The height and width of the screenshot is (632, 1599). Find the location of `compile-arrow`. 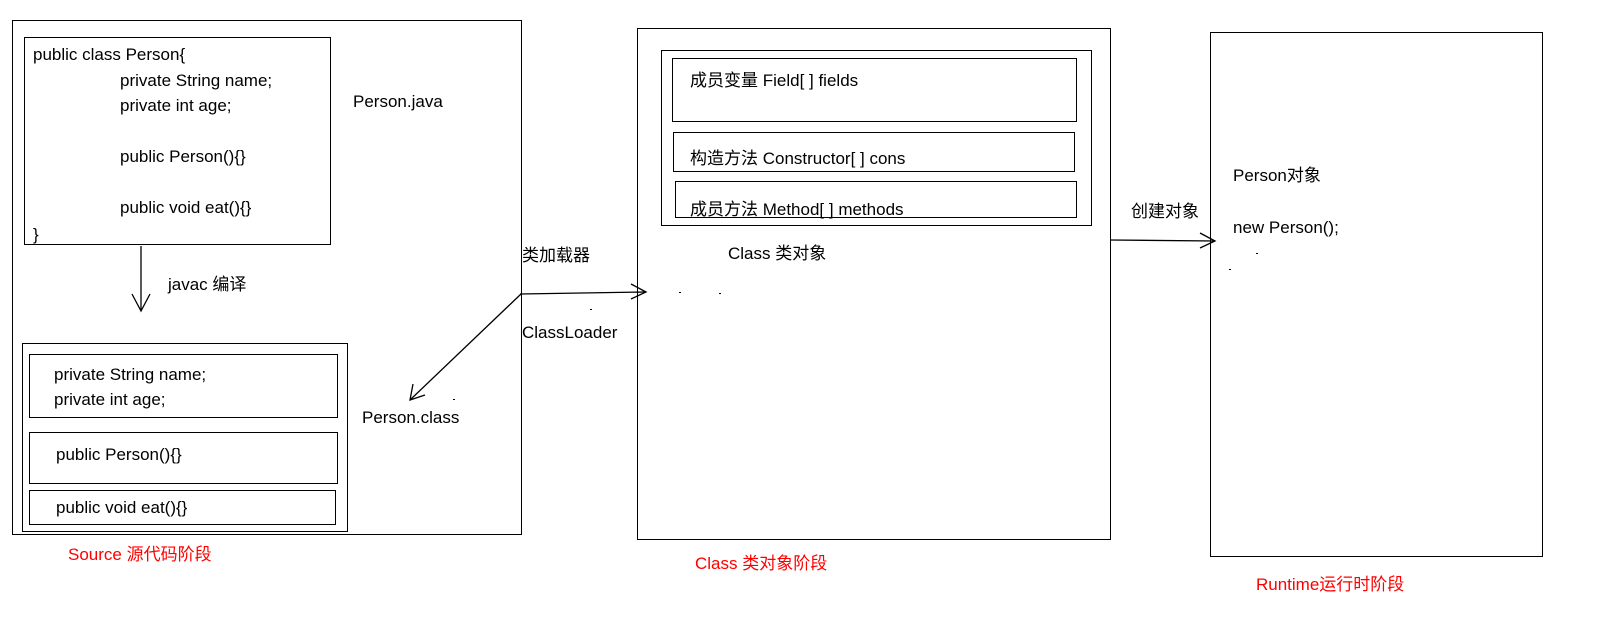

compile-arrow is located at coordinates (141, 279).